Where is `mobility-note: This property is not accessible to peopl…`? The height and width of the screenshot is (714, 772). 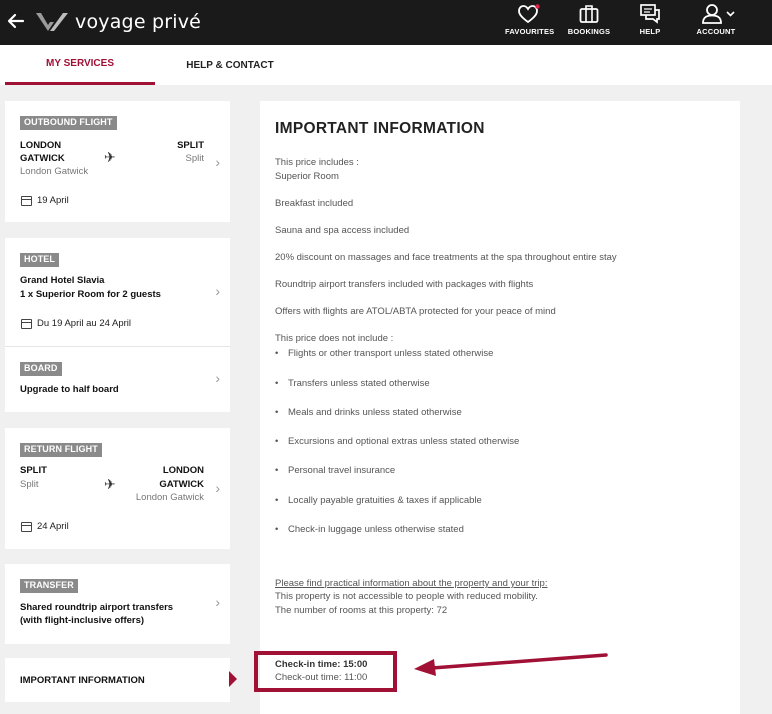
mobility-note: This property is not accessible to peopl… is located at coordinates (406, 596).